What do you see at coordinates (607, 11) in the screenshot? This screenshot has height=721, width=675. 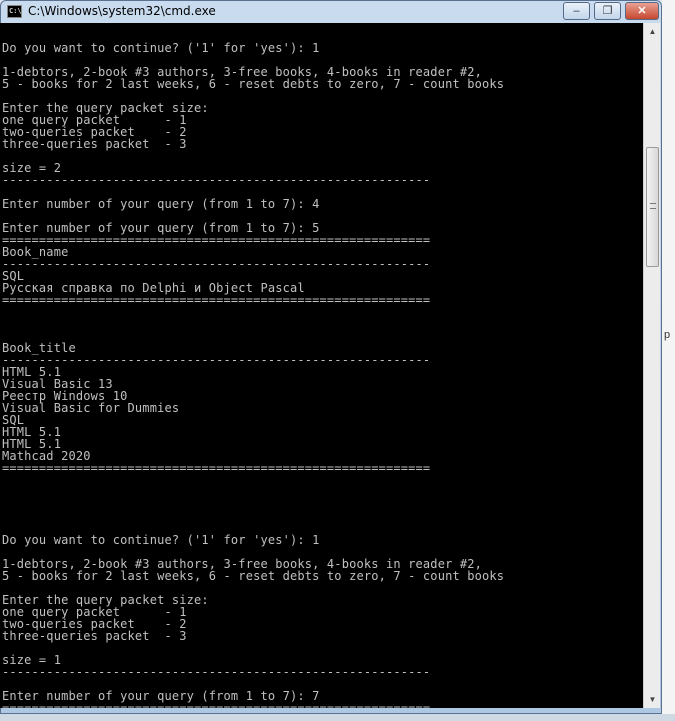 I see `maximize-button: ❐` at bounding box center [607, 11].